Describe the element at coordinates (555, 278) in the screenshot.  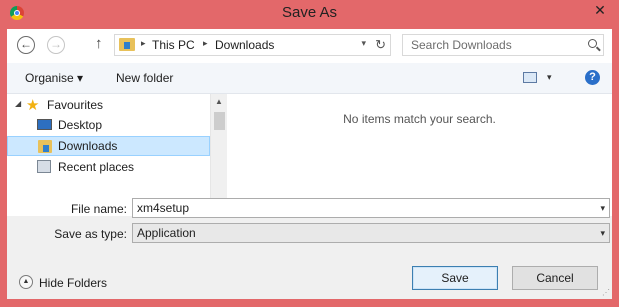
I see `cancel-button: Cancel` at that location.